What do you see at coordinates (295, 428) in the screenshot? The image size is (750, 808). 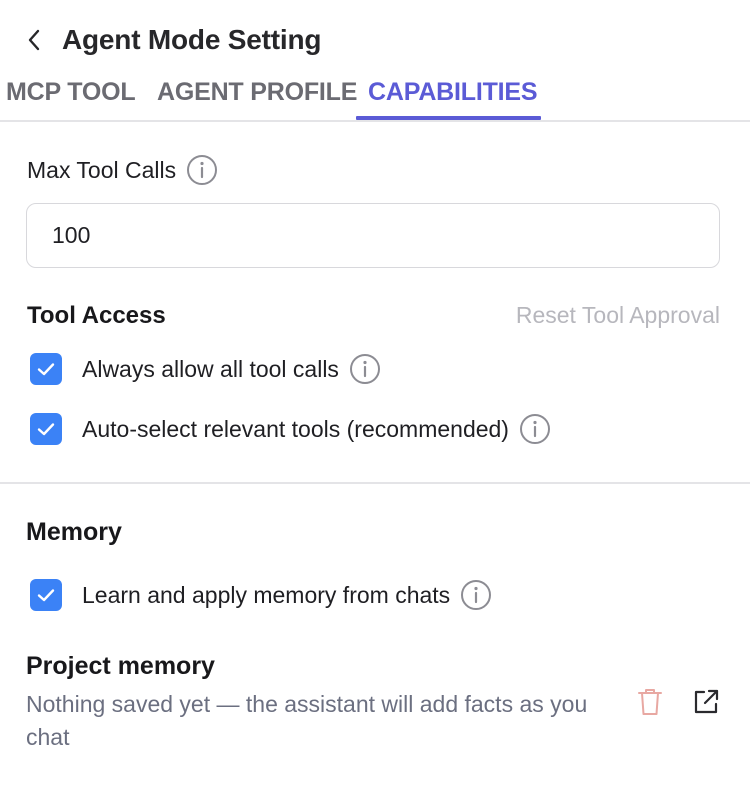 I see `auto-select-label: Auto-select relevant tools (recommended)` at bounding box center [295, 428].